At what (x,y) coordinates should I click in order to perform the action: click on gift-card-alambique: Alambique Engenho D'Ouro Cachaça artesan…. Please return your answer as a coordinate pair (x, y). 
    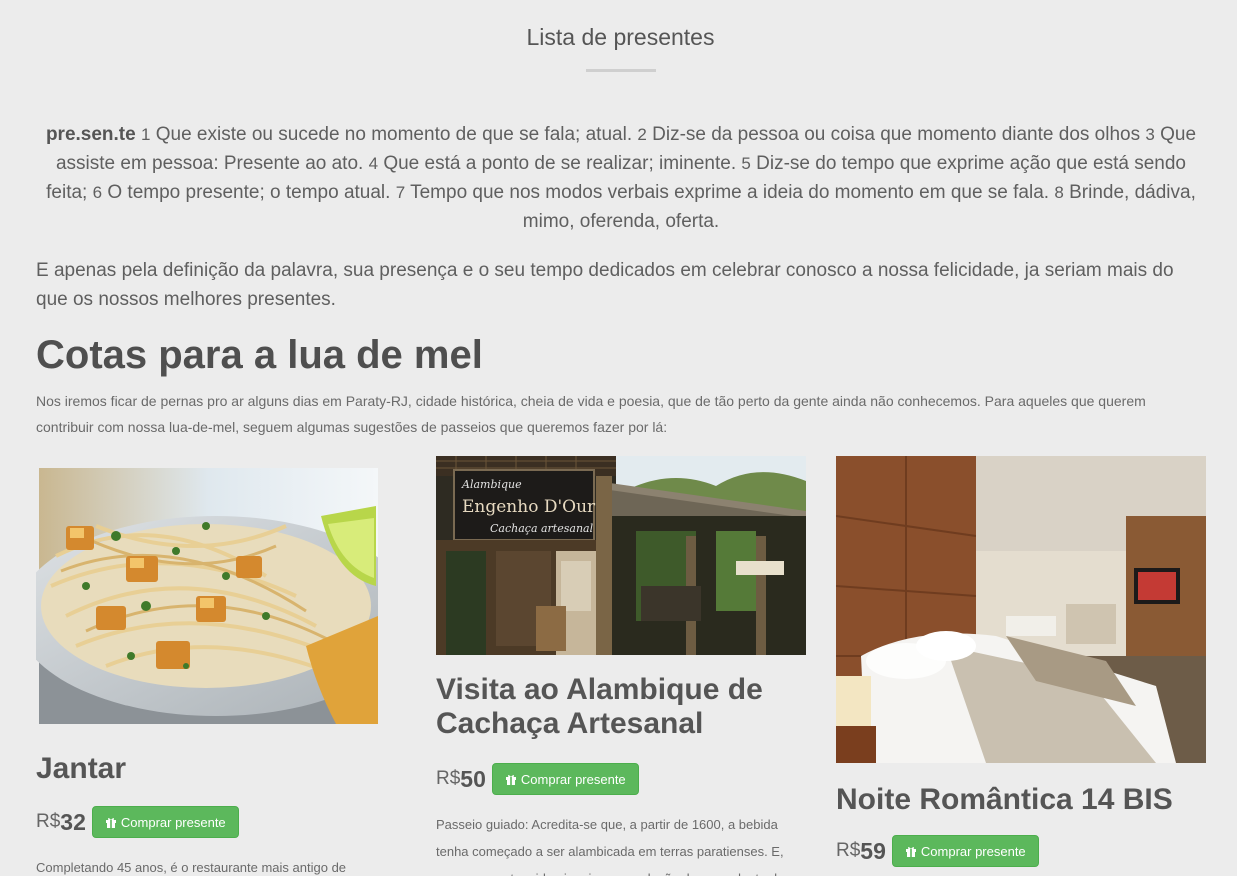
    Looking at the image, I should click on (621, 666).